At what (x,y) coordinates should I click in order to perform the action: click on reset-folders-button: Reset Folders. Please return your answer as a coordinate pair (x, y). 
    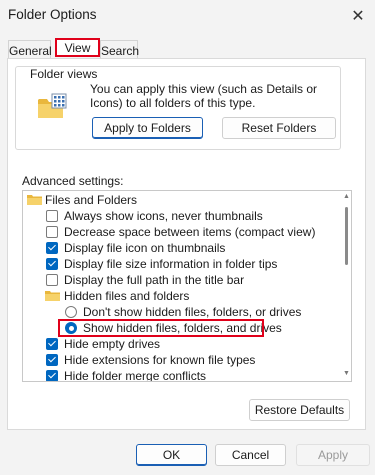
    Looking at the image, I should click on (279, 128).